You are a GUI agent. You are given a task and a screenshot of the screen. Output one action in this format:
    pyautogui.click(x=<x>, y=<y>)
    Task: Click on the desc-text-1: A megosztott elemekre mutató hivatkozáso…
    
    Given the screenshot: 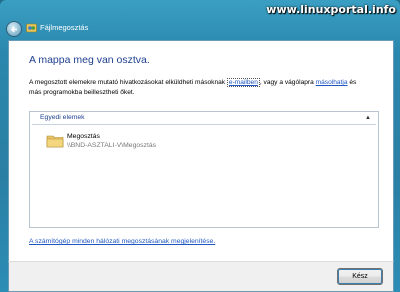 What is the action you would take?
    pyautogui.click(x=128, y=82)
    